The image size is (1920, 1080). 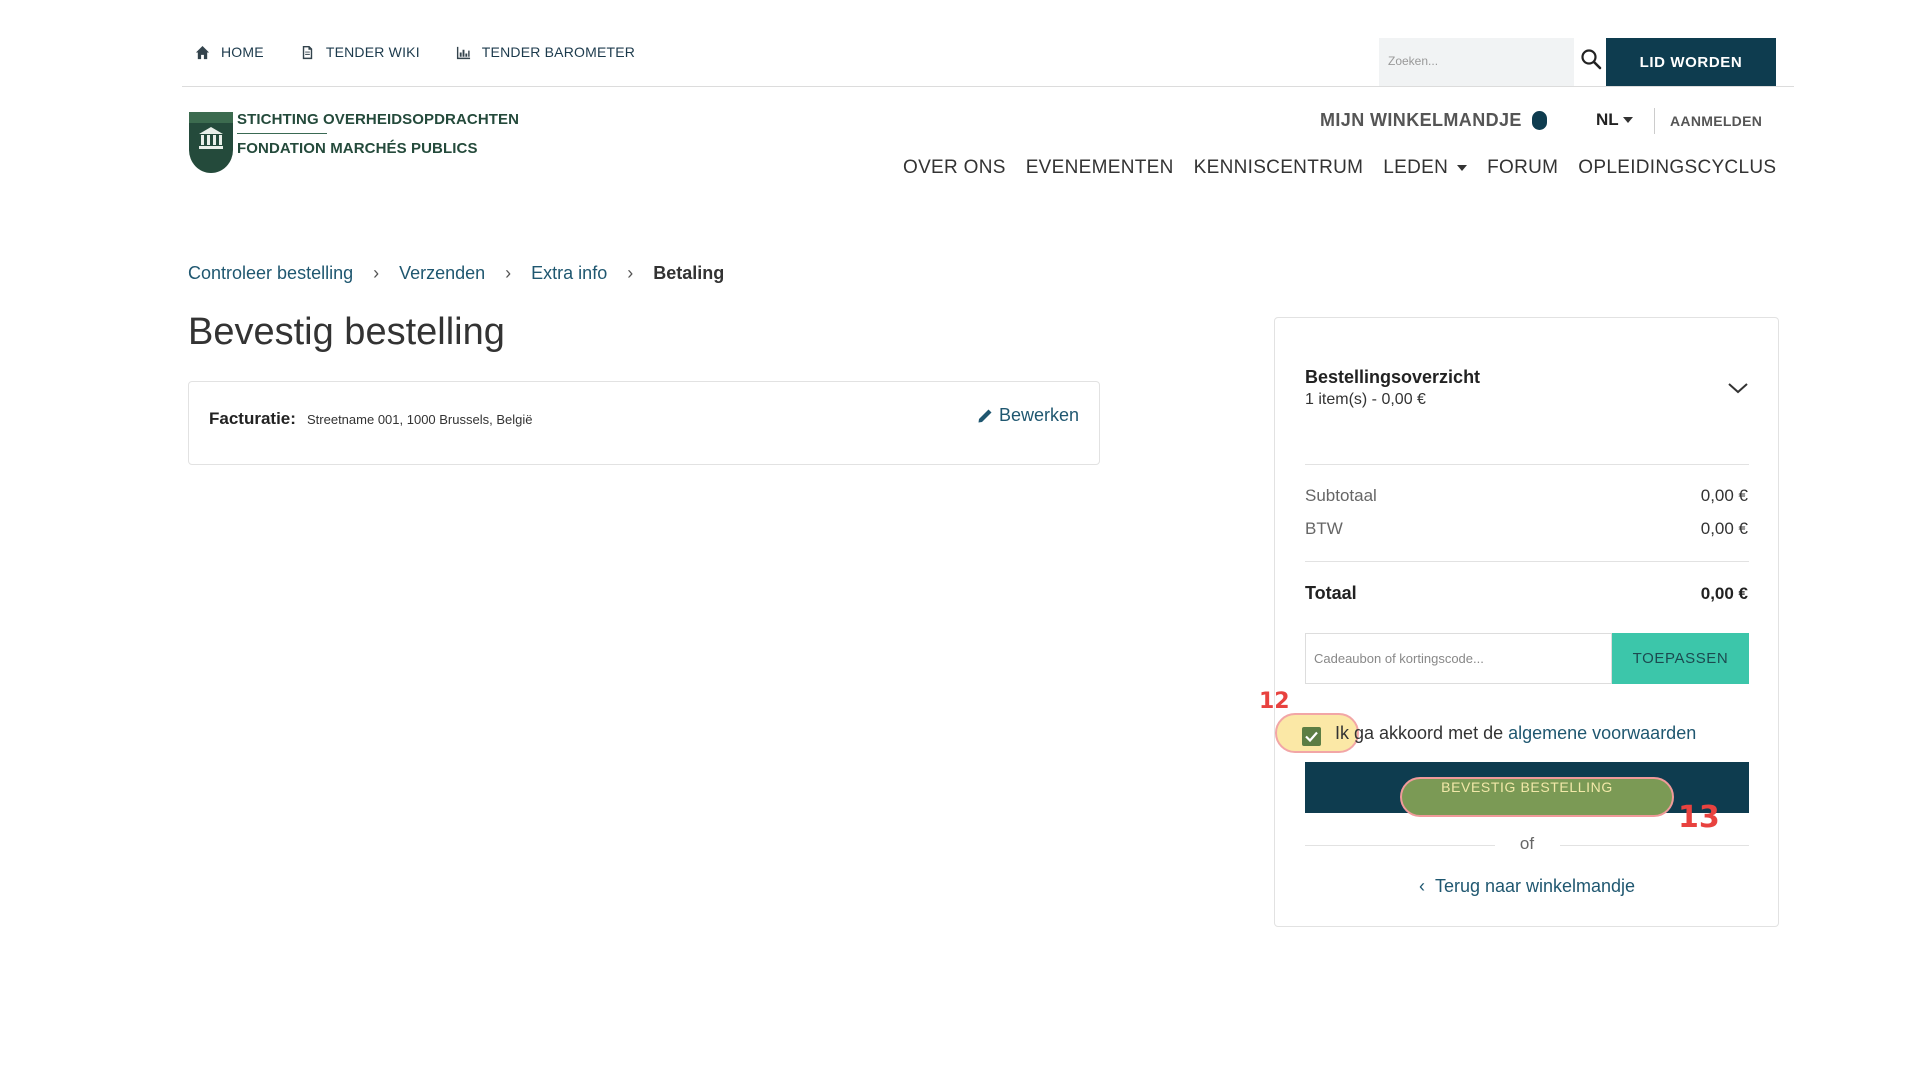 I want to click on terms-checkbox, so click(x=1311, y=736).